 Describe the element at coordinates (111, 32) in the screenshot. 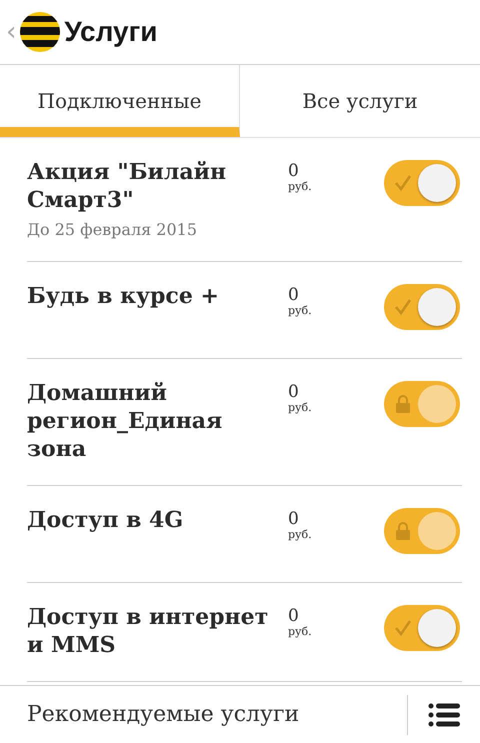

I see `page-title: Услуги` at that location.